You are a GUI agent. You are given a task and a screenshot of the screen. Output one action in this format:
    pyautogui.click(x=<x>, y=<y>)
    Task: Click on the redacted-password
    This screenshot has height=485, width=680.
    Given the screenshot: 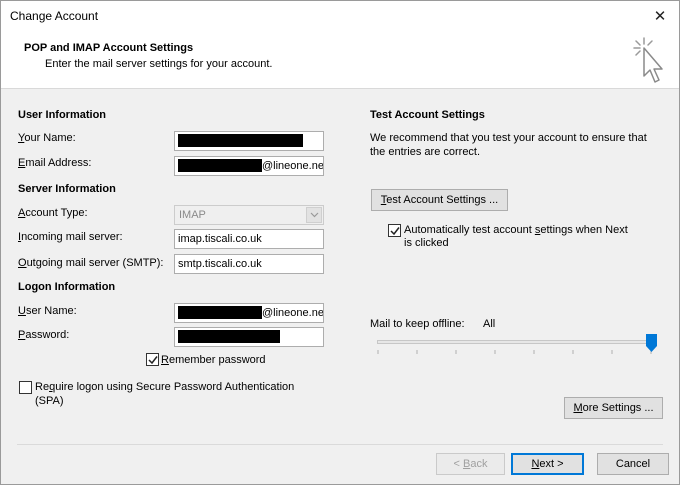 What is the action you would take?
    pyautogui.click(x=229, y=336)
    